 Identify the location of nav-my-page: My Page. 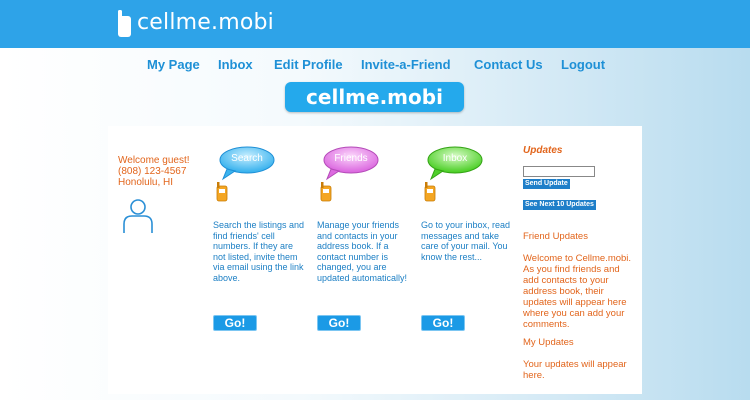
(173, 64).